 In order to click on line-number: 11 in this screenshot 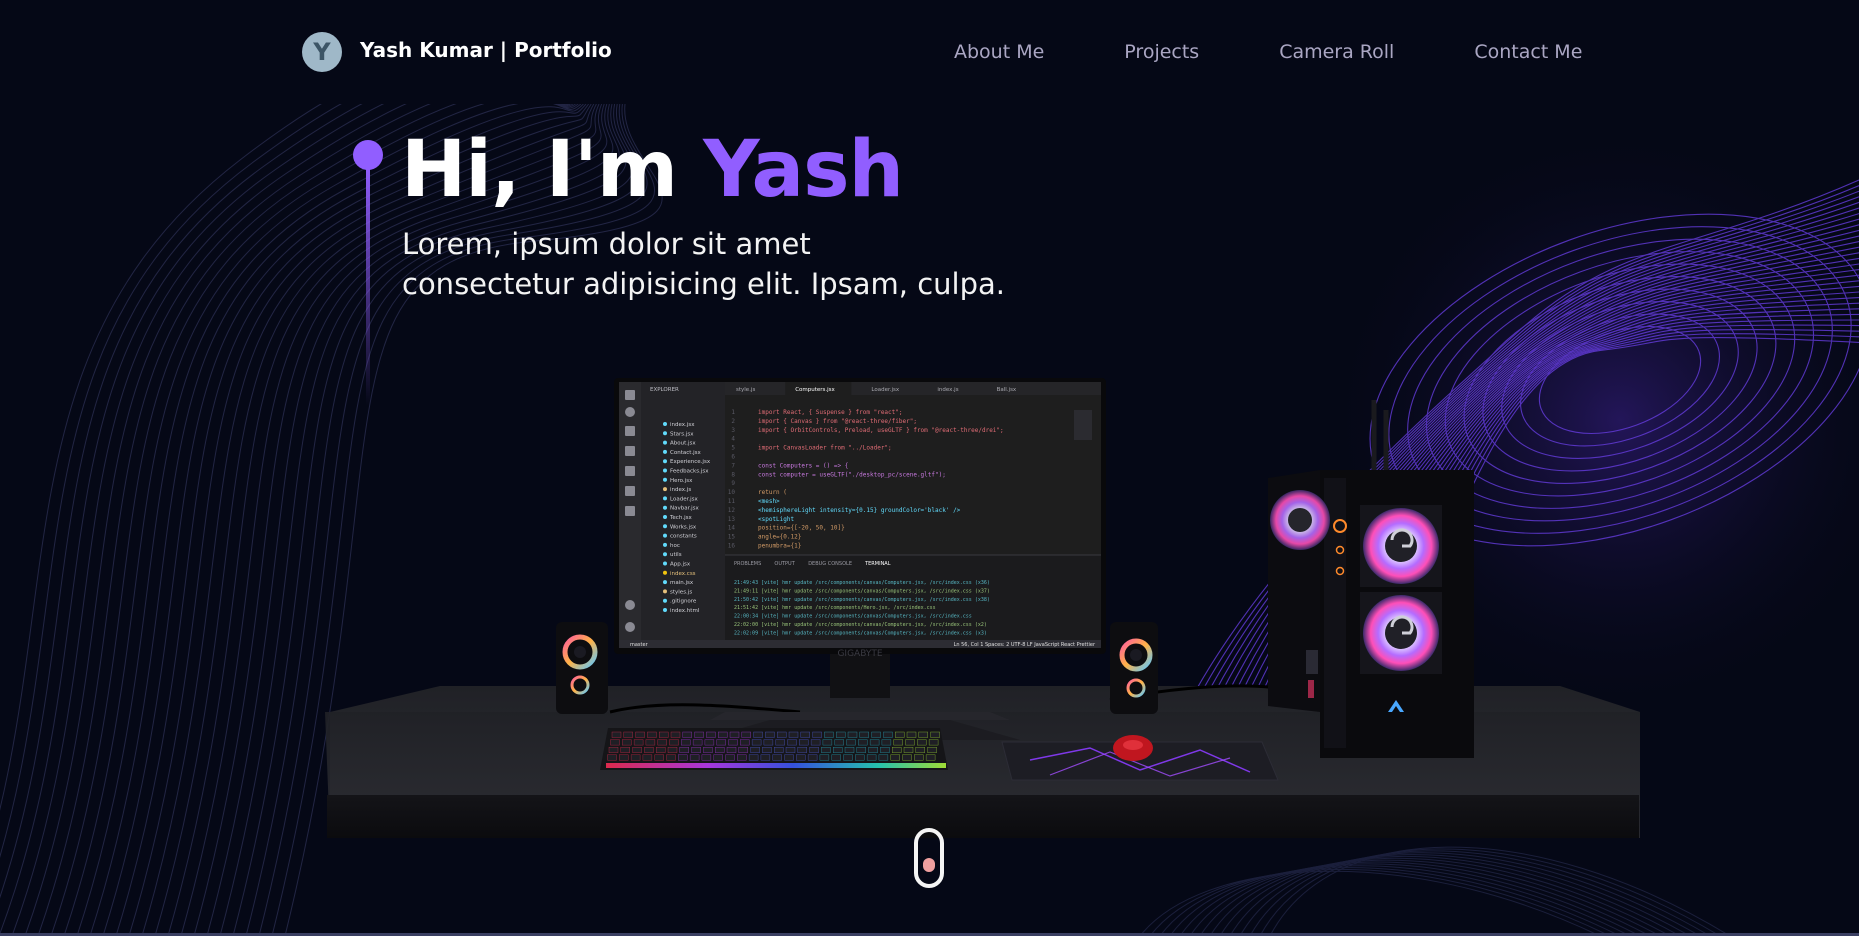, I will do `click(732, 501)`.